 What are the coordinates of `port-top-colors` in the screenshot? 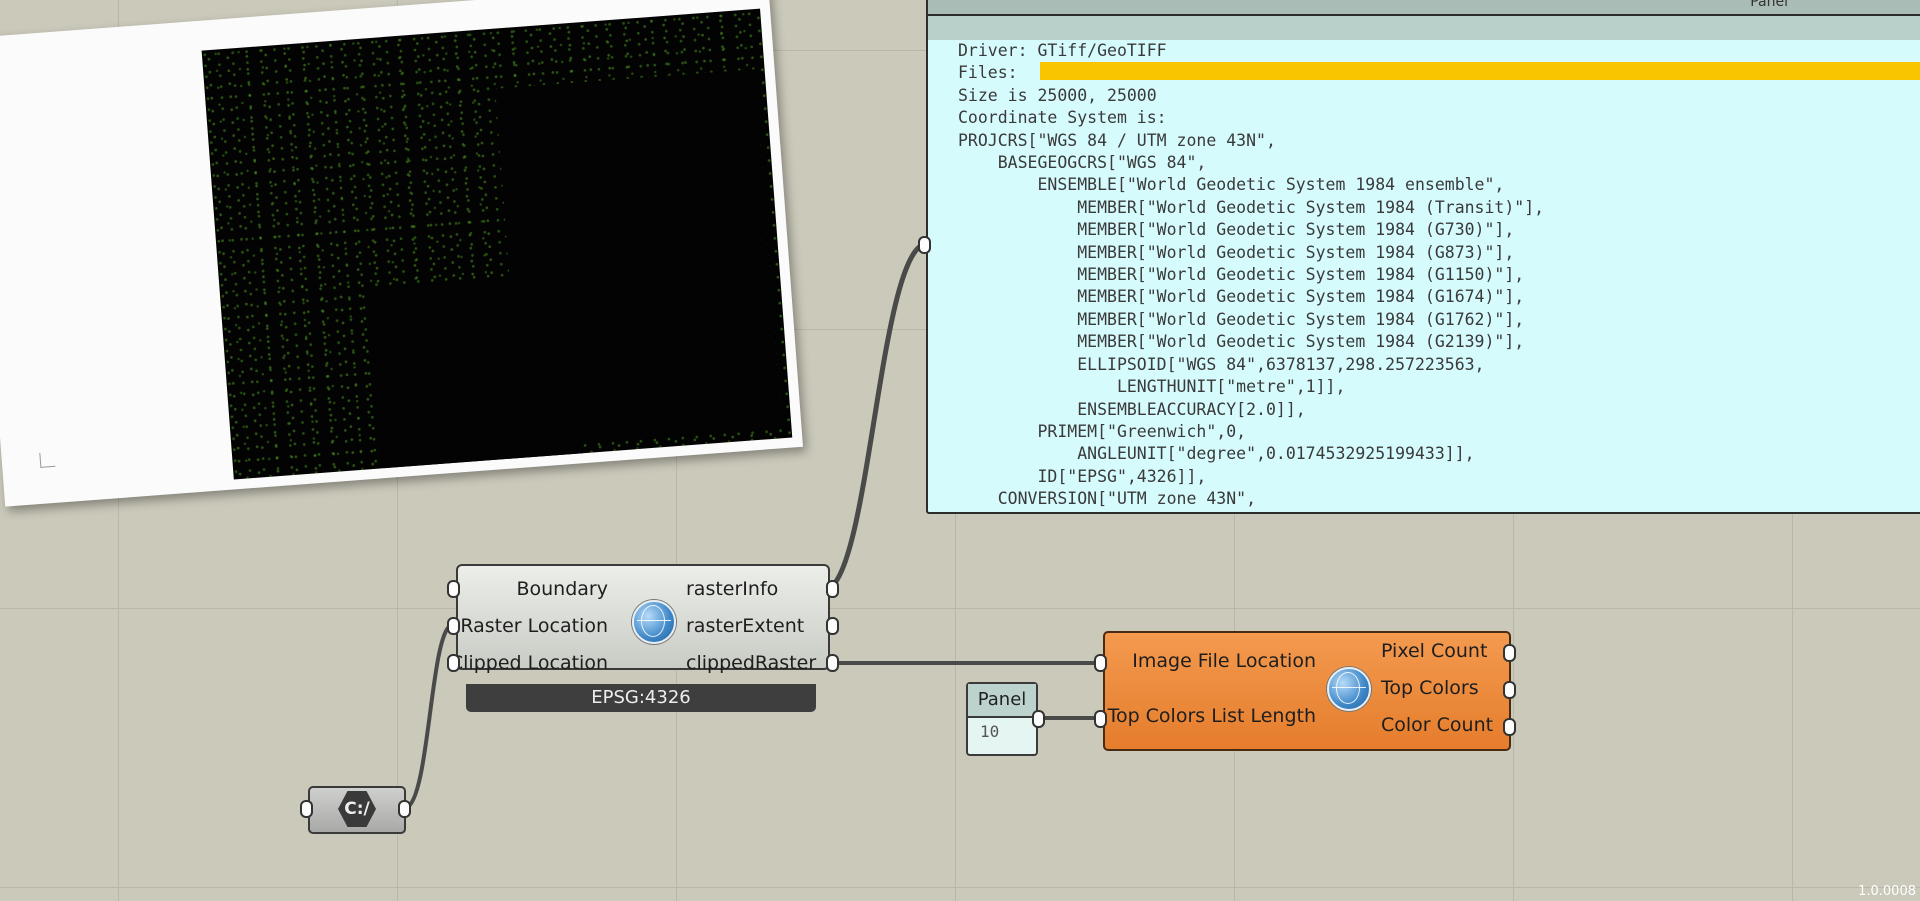 It's located at (1509, 690).